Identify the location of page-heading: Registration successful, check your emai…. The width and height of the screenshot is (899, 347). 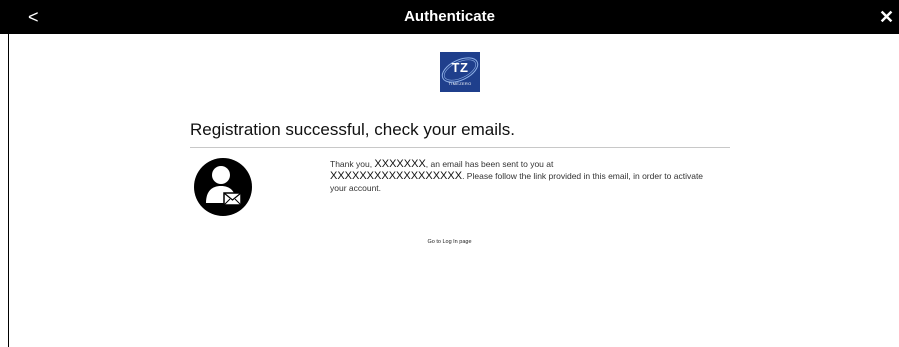
(353, 129).